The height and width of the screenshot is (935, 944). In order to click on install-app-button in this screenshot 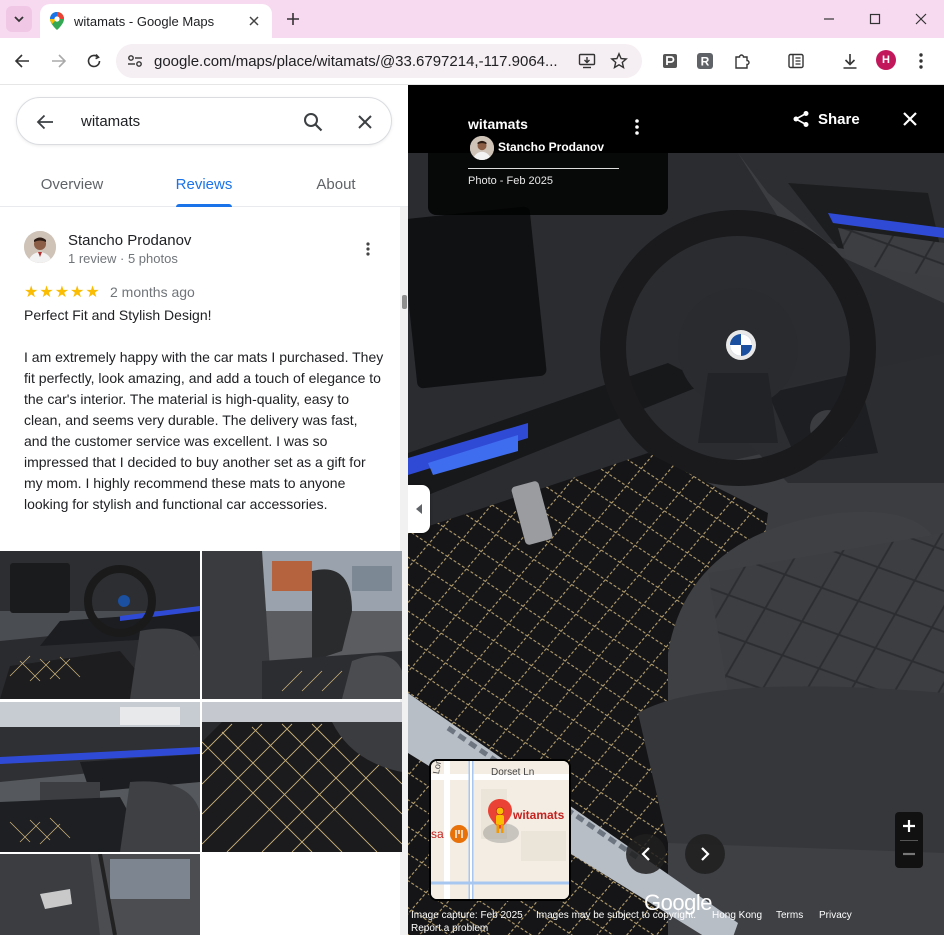, I will do `click(587, 61)`.